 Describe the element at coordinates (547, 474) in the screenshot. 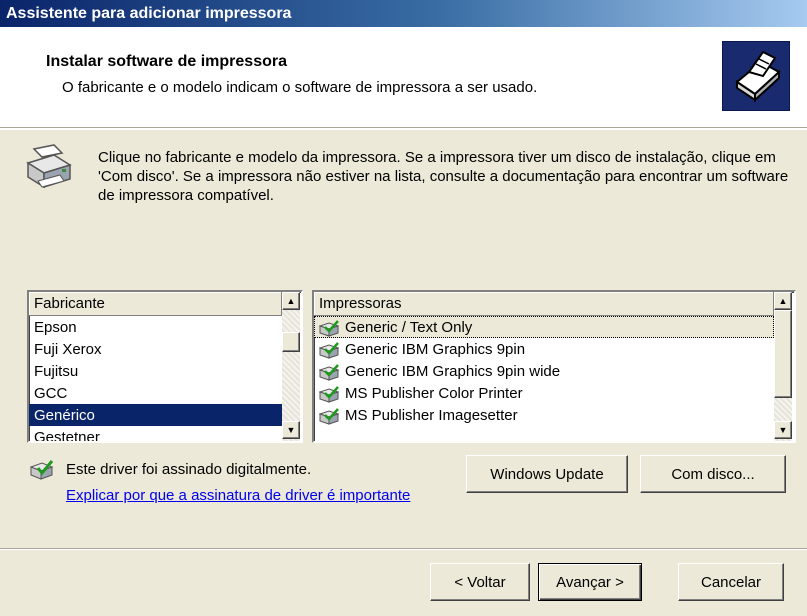

I see `windows-update-button: Windows Update` at that location.